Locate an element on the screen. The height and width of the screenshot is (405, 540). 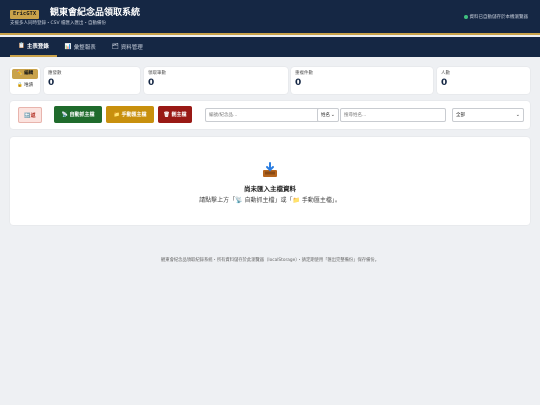
inbox-tray-icon is located at coordinates (270, 169).